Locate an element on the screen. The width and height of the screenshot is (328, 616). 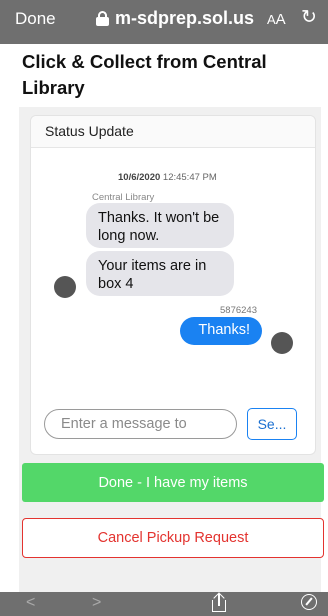
url-bar: m-sdprep.sol.us is located at coordinates (175, 18).